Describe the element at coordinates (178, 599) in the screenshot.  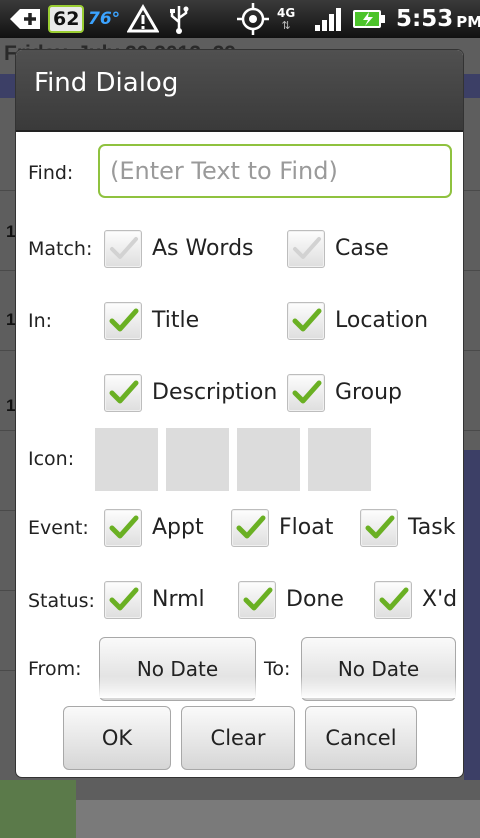
I see `status-nrml-label: Nrml` at that location.